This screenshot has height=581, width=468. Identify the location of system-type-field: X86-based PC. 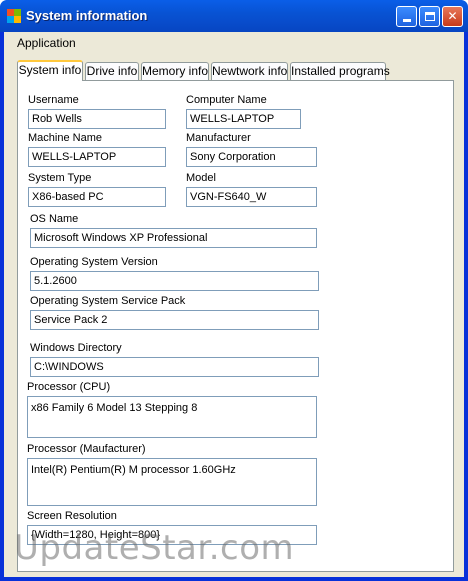
(97, 197).